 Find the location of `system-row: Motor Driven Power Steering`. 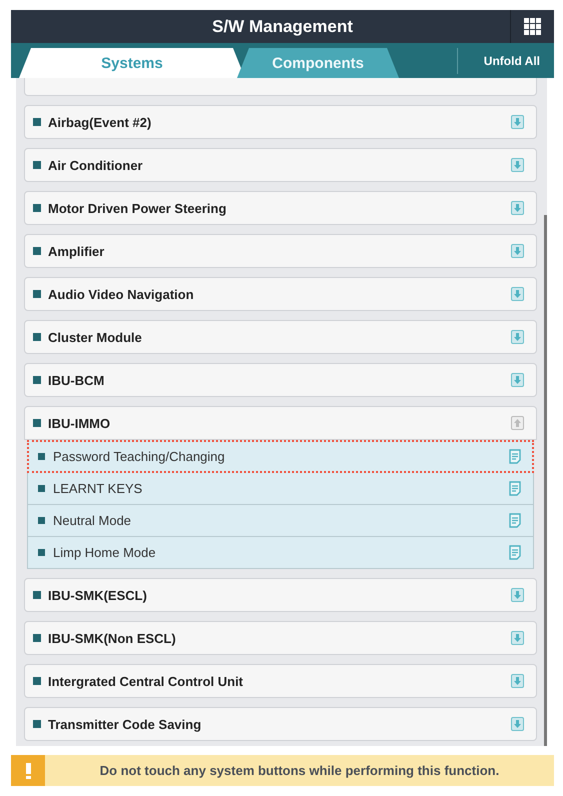

system-row: Motor Driven Power Steering is located at coordinates (280, 208).